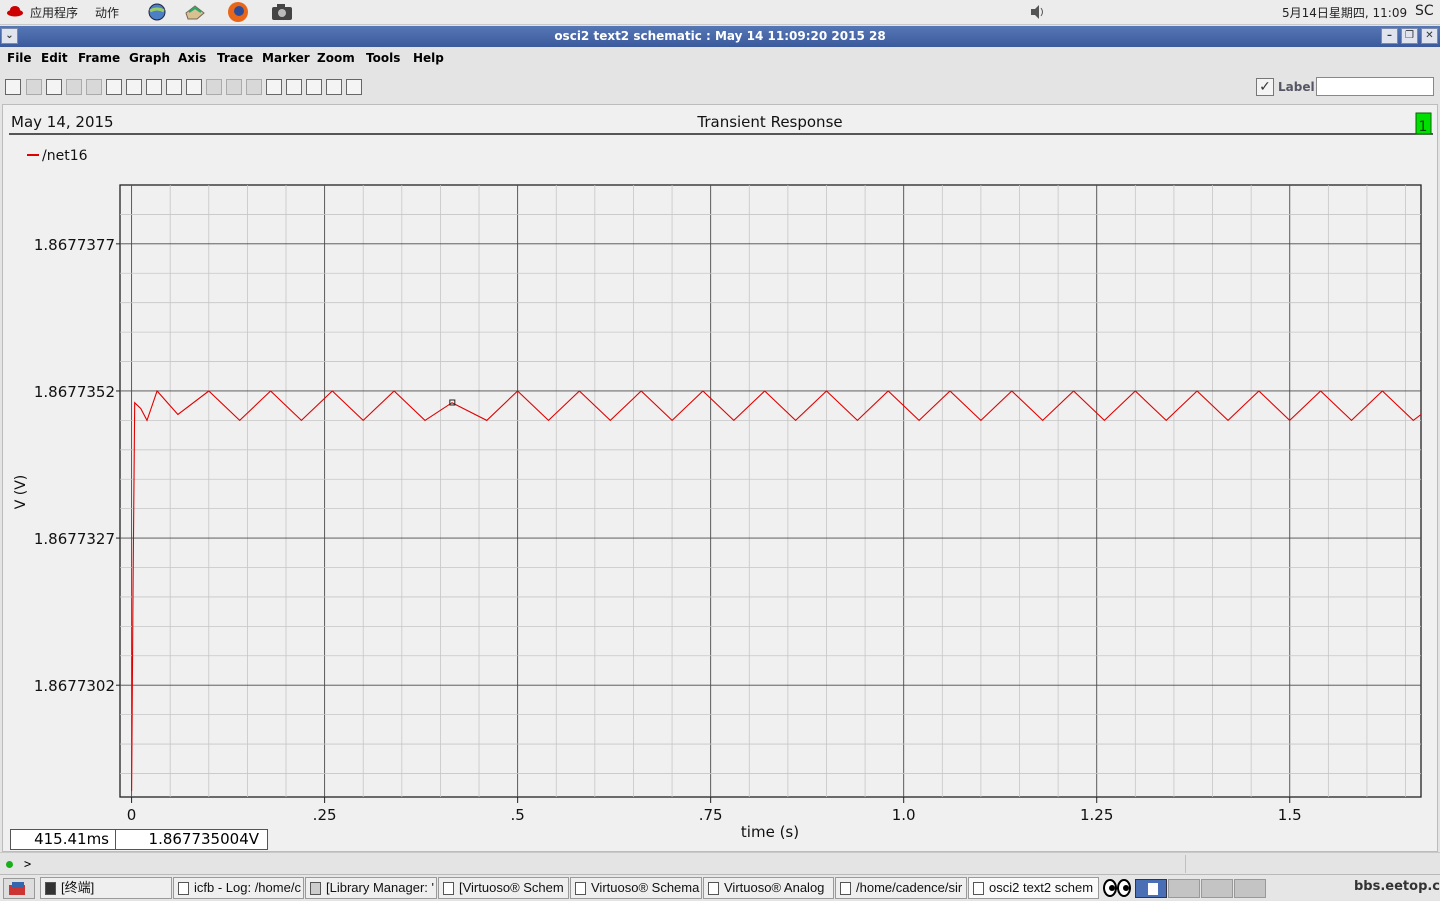  What do you see at coordinates (1096, 815) in the screenshot?
I see `x-tick-label: 1.25` at bounding box center [1096, 815].